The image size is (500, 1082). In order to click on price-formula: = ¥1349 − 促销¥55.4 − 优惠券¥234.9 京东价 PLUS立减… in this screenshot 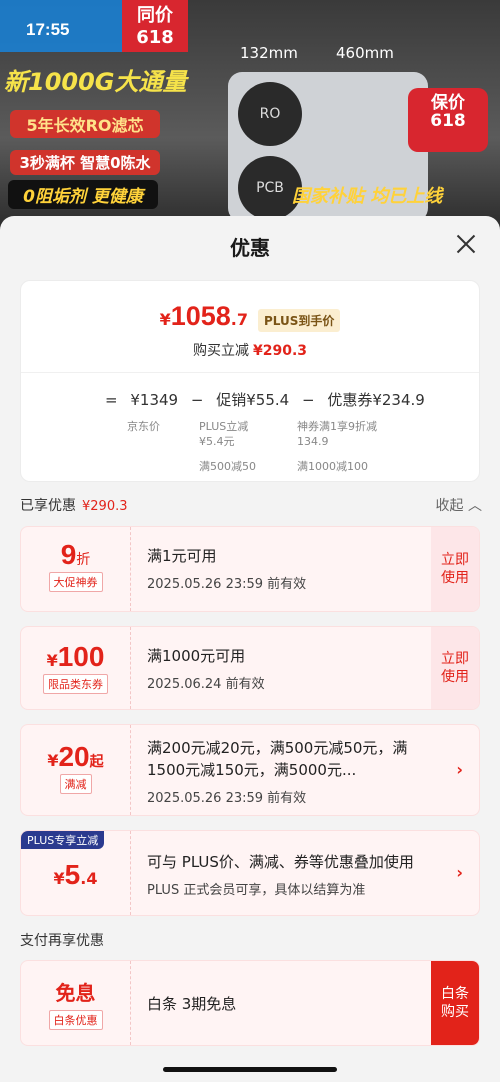, I will do `click(265, 432)`.